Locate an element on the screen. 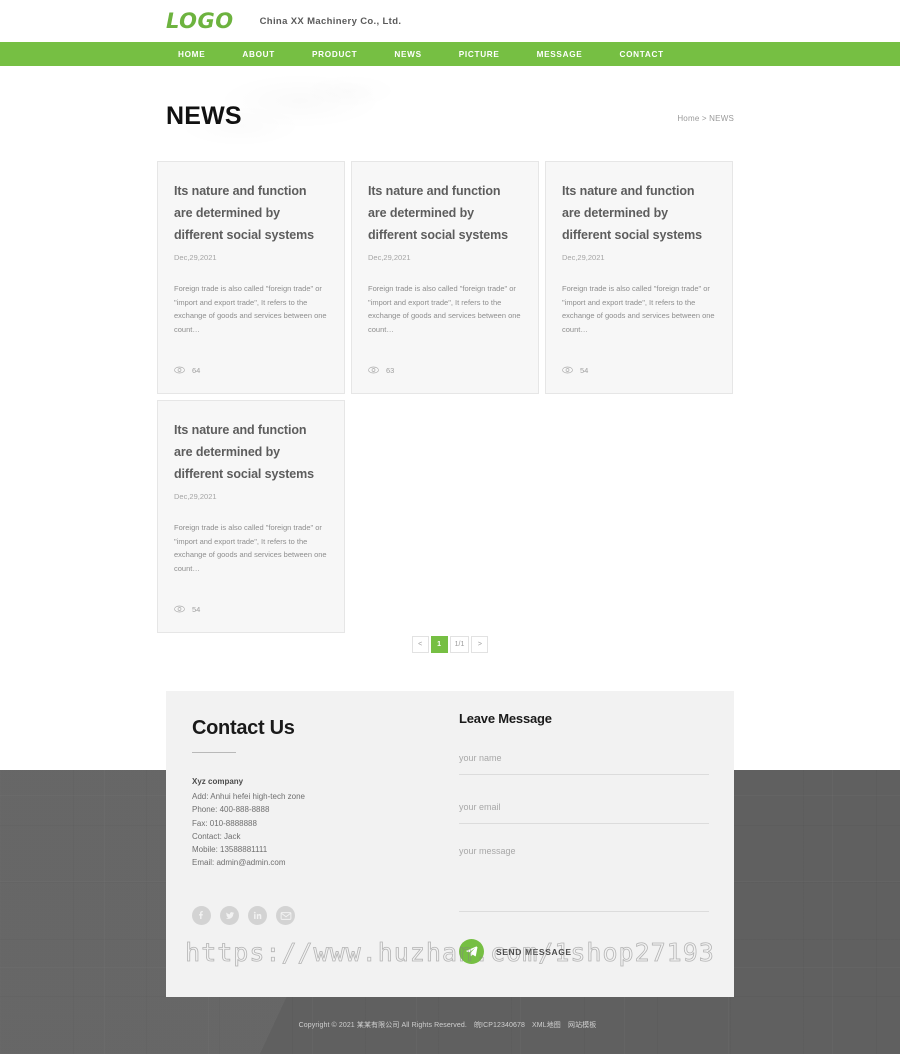  pagination-page-1: 1 is located at coordinates (439, 644).